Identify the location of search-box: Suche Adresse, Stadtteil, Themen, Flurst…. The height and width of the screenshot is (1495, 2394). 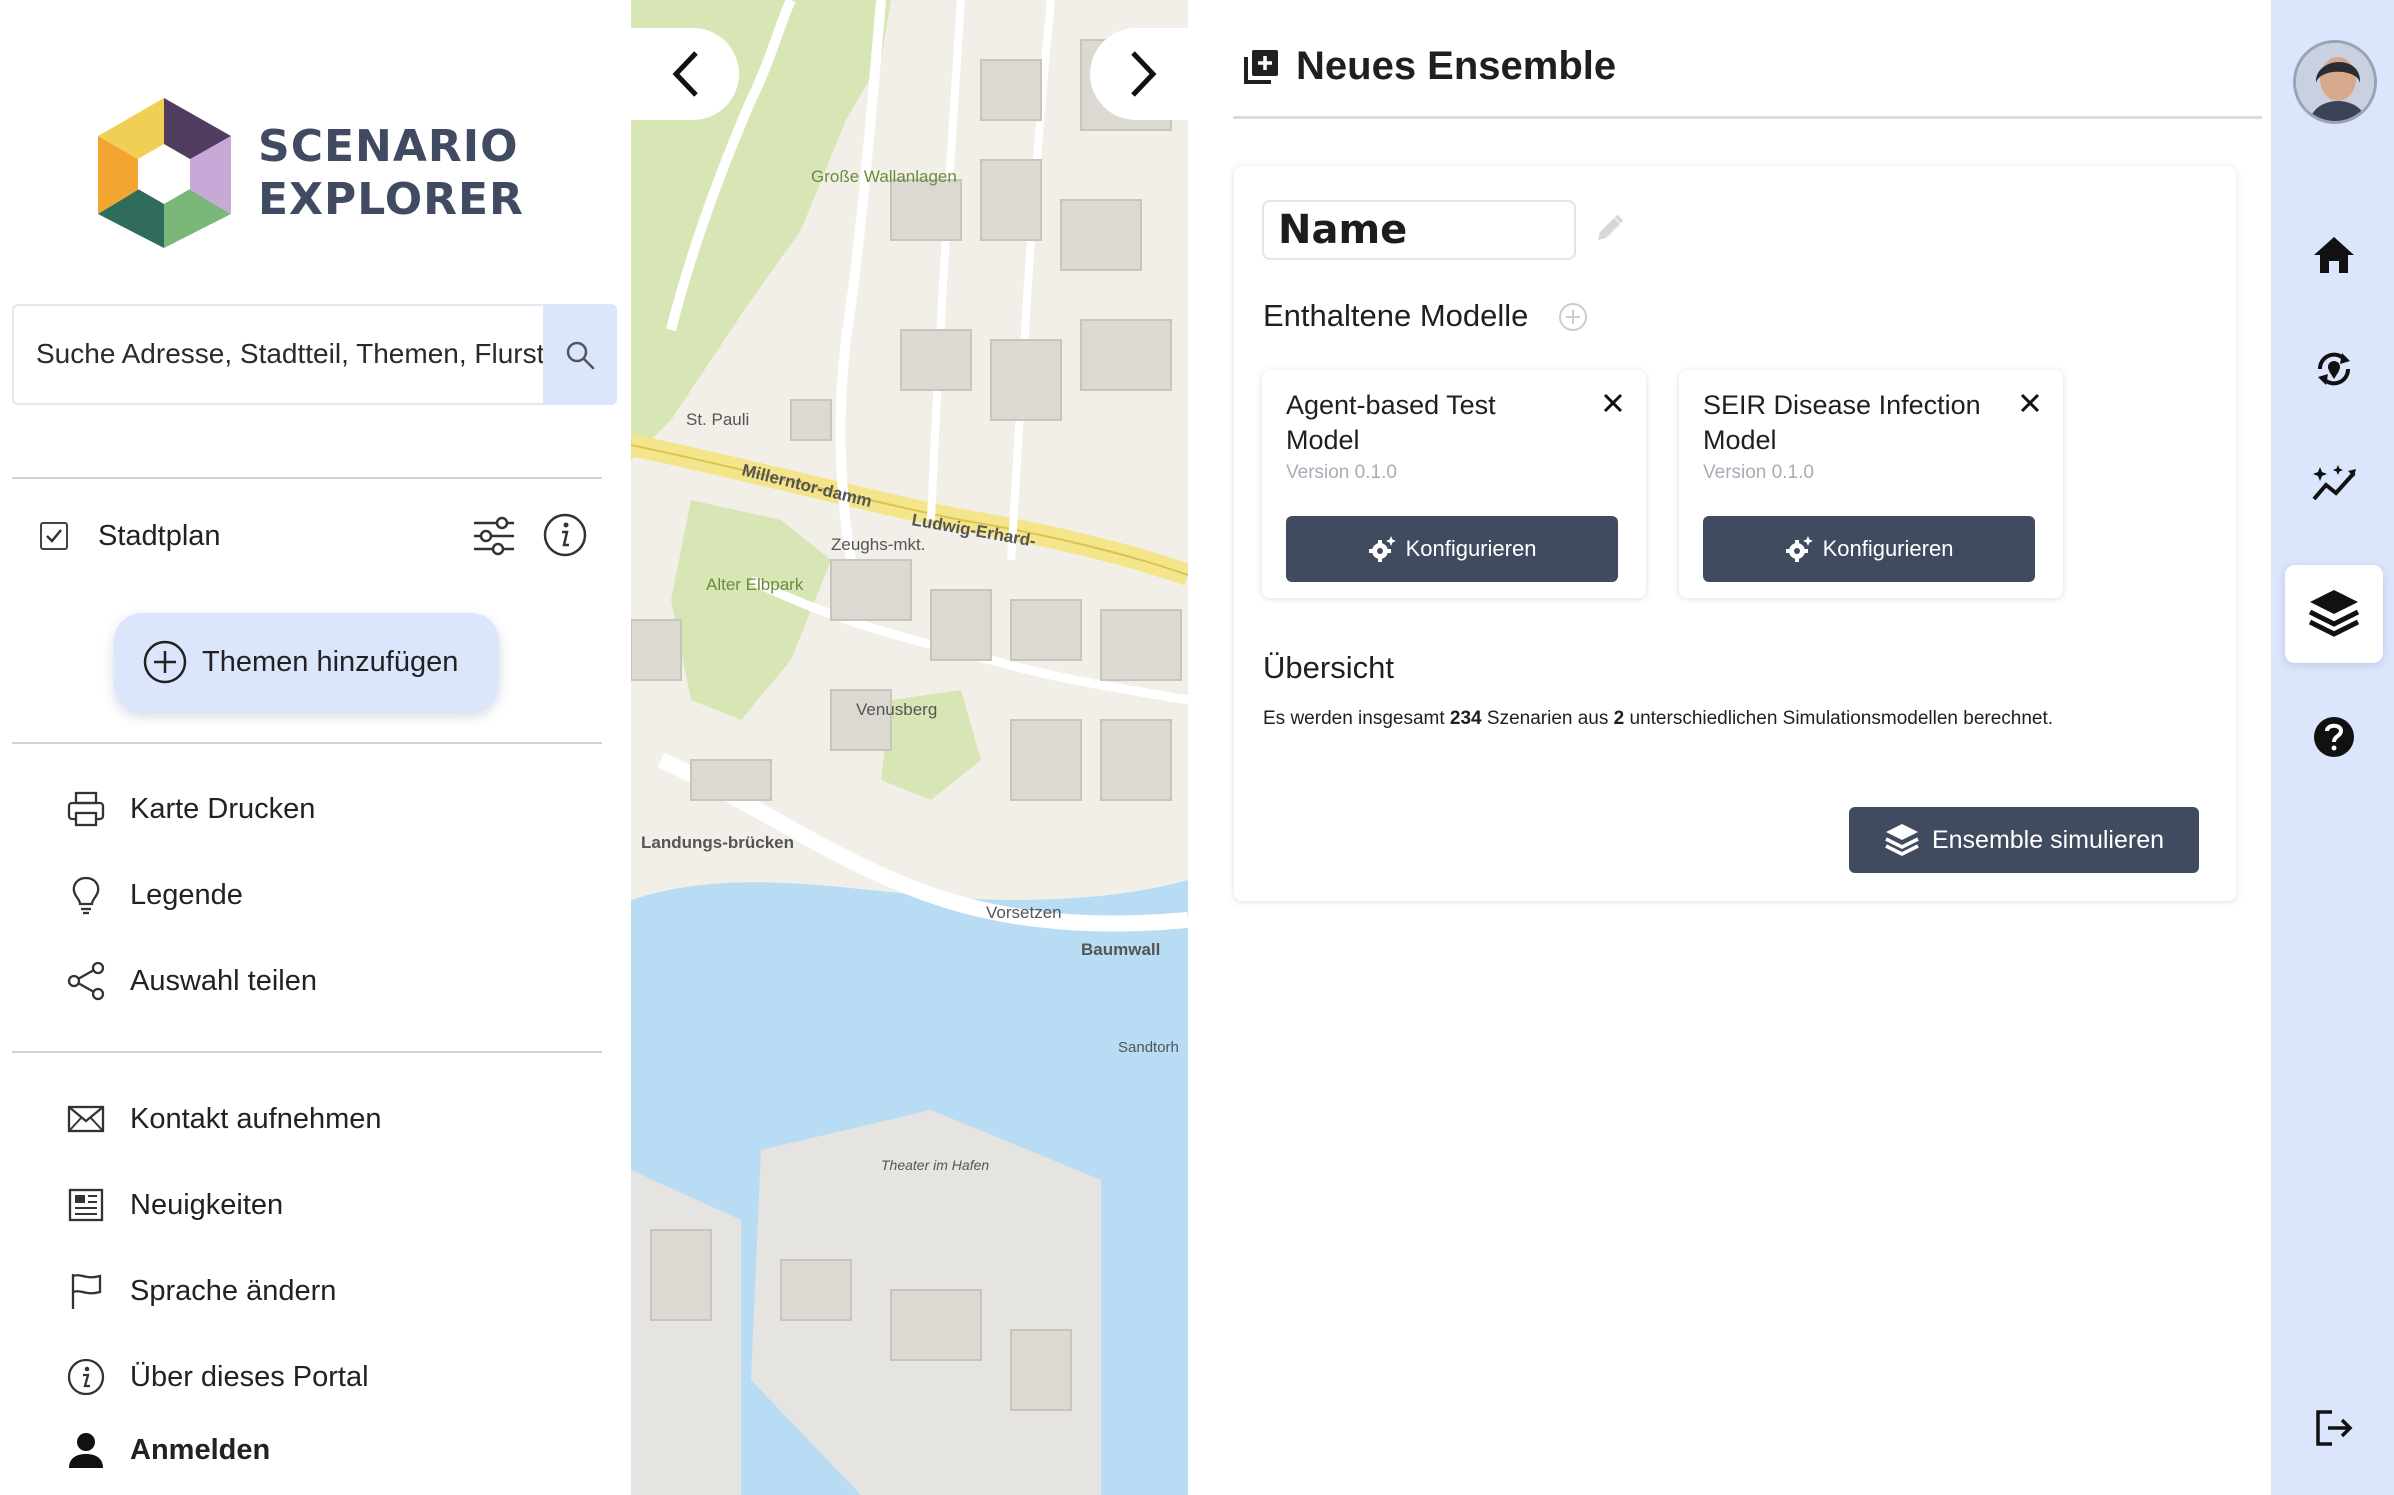
(314, 354).